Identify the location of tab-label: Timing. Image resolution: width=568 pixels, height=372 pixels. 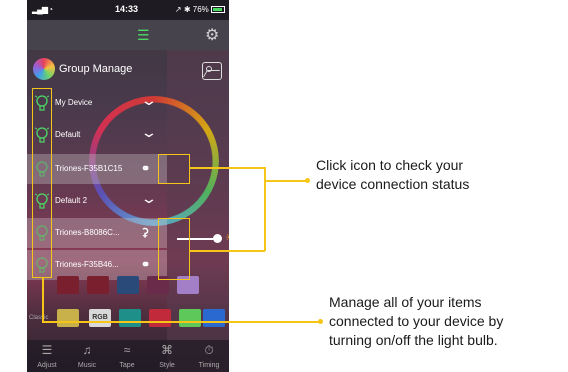
(209, 365).